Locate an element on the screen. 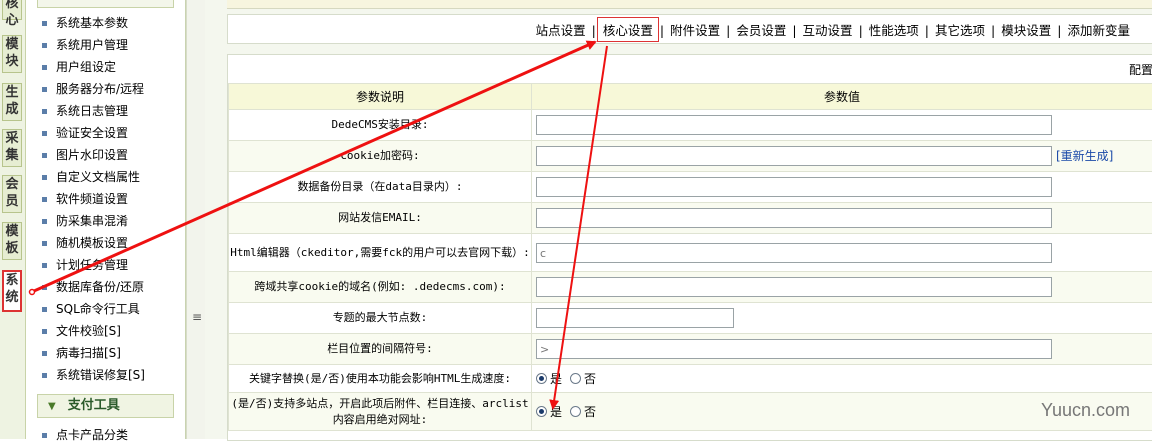  multisite-yes-radio is located at coordinates (541, 411).